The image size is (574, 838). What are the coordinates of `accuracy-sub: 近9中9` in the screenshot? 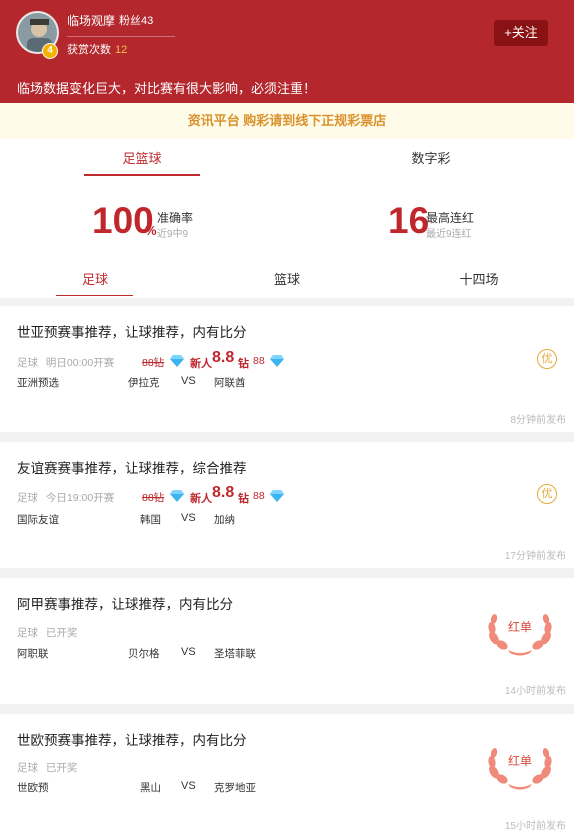 It's located at (173, 234).